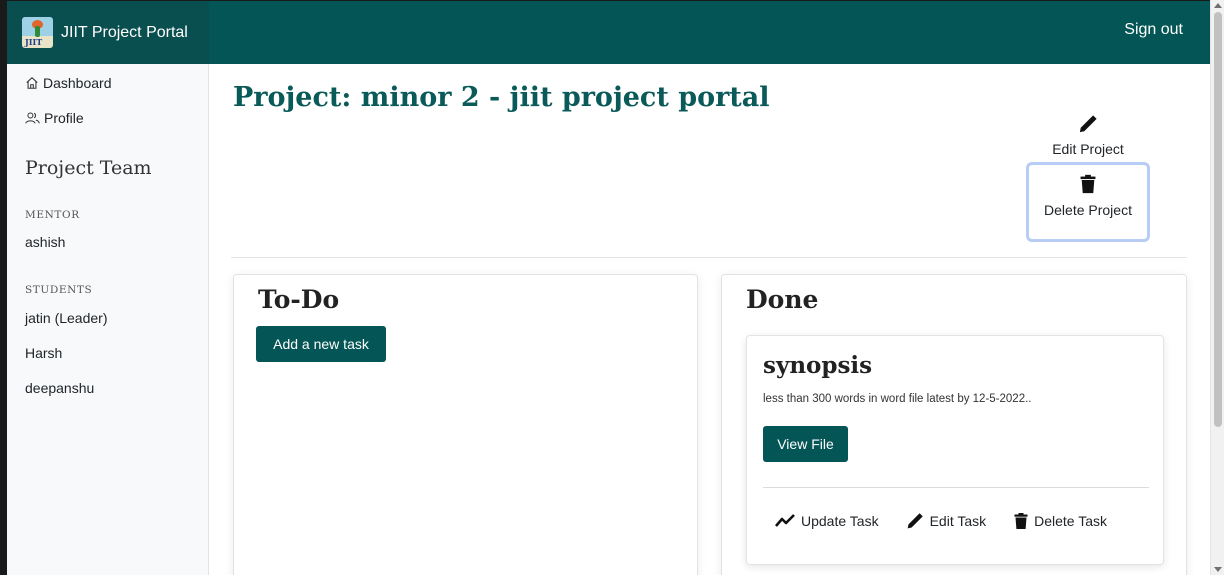  I want to click on students-label: STUDENTS, so click(59, 290).